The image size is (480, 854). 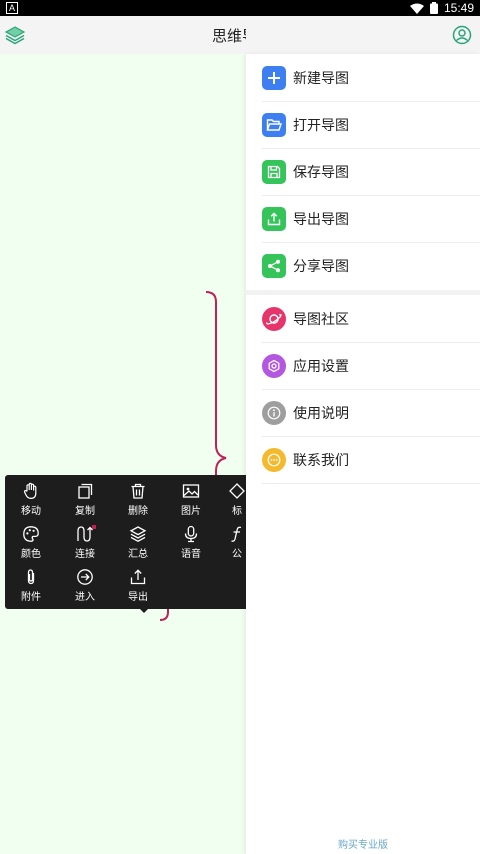 I want to click on toolbar-attachment: 附件, so click(x=31, y=584).